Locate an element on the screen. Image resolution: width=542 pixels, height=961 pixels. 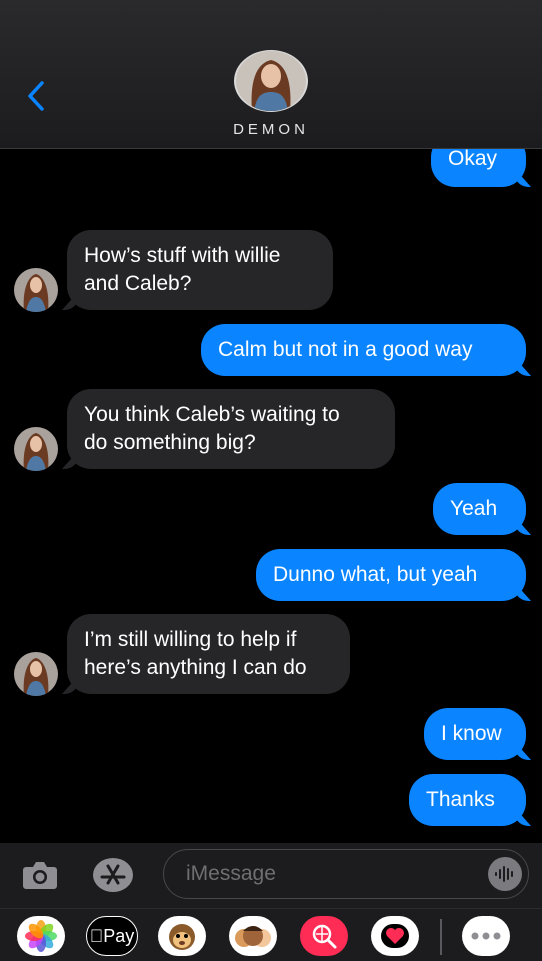
chevron-left-icon is located at coordinates (36, 96).